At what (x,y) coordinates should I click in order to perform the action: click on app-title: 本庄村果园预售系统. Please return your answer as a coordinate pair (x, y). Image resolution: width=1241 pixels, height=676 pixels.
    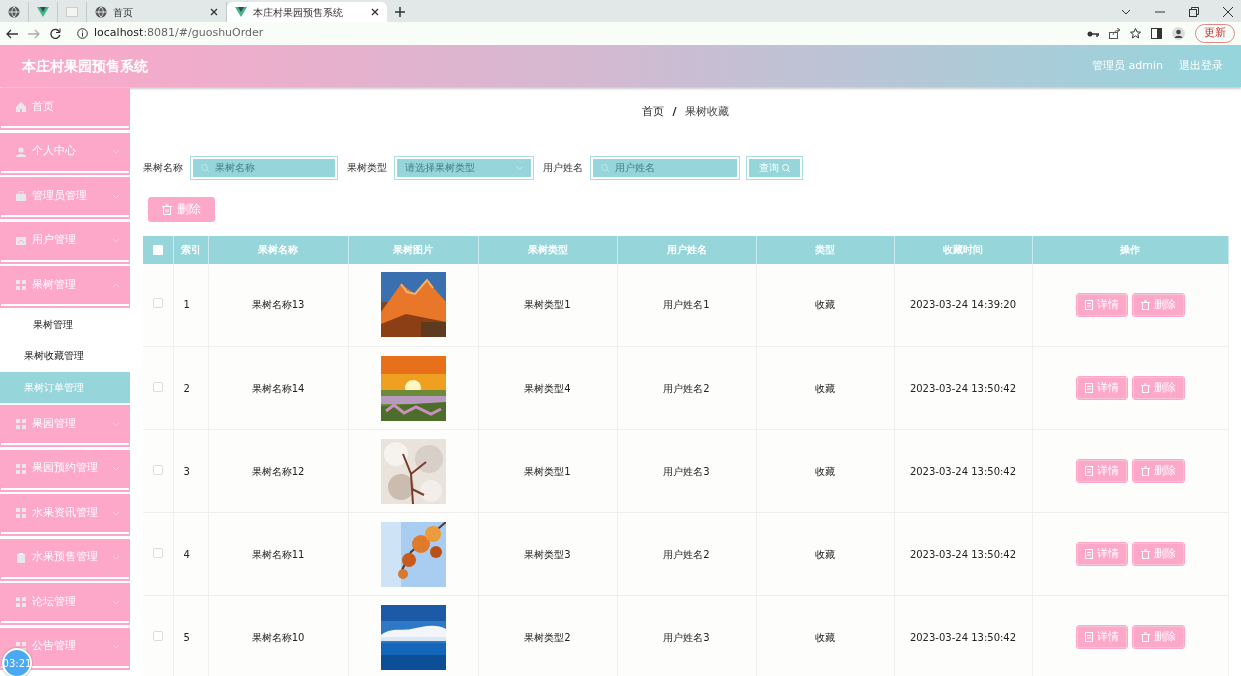
    Looking at the image, I should click on (85, 66).